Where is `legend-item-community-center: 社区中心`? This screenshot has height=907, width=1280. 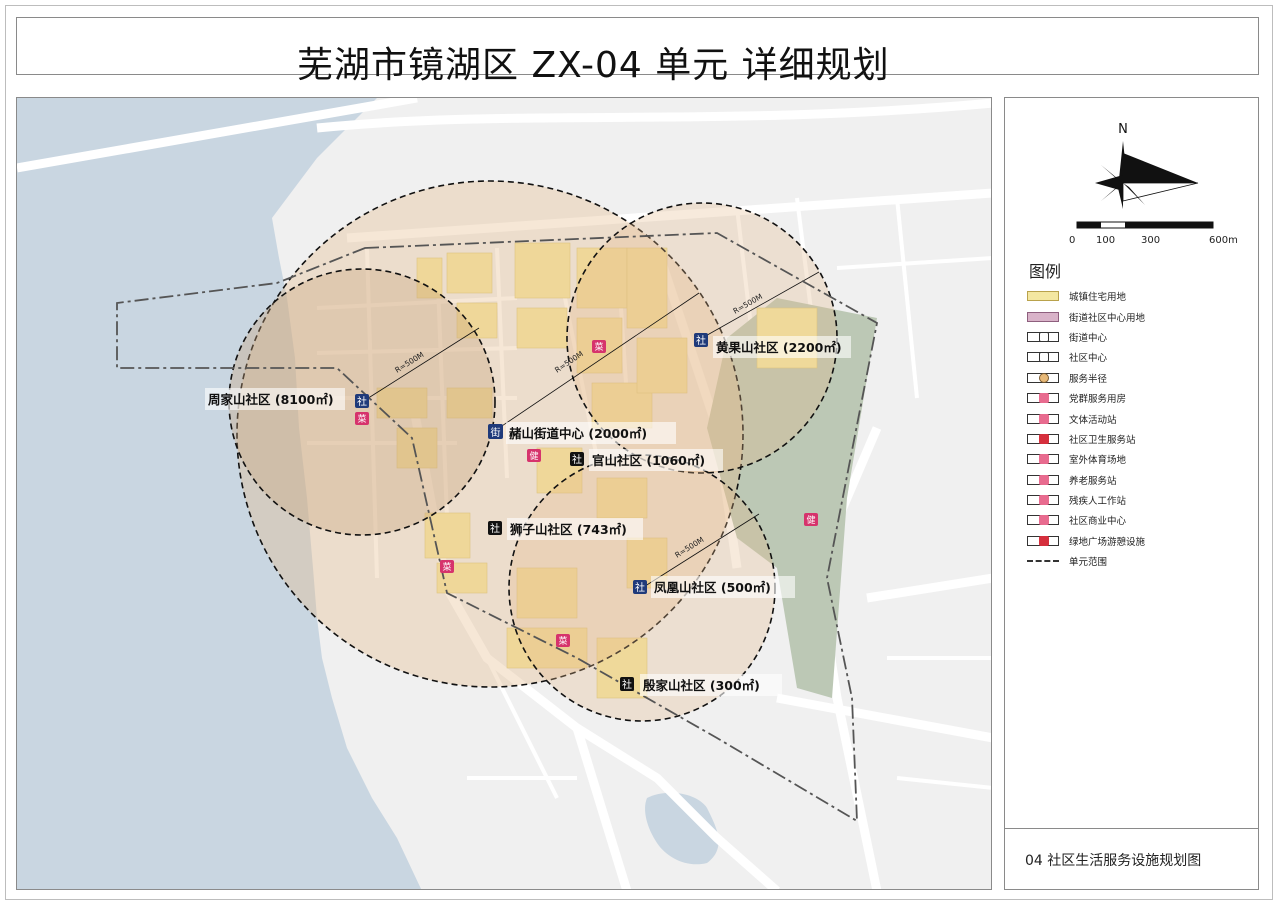
legend-item-community-center: 社区中心 is located at coordinates (1139, 357).